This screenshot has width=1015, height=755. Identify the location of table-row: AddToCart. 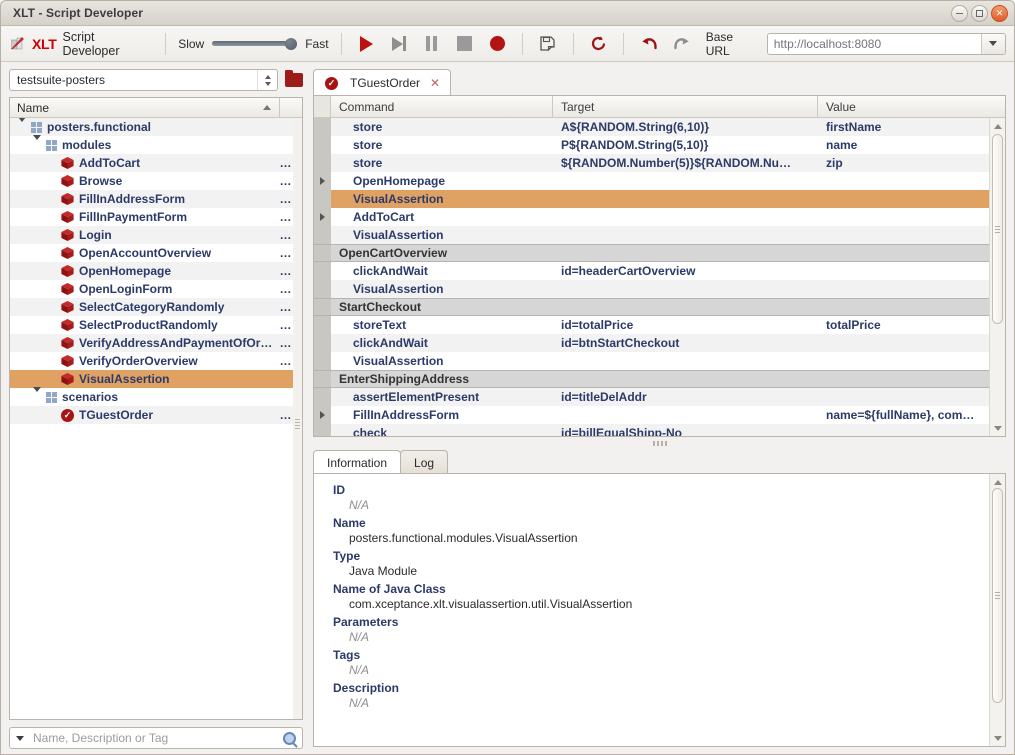
(651, 217).